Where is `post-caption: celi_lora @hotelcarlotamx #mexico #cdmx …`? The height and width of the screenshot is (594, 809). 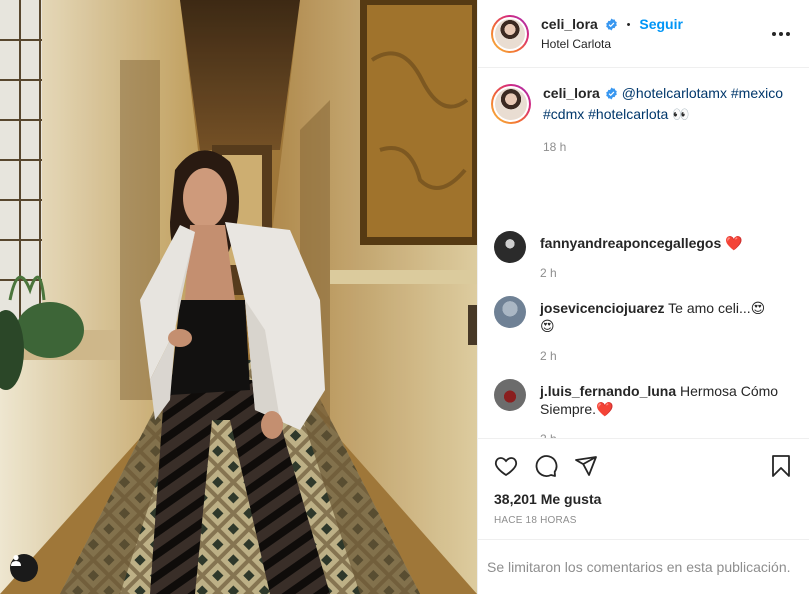
post-caption: celi_lora @hotelcarlotamx #mexico #cdmx … is located at coordinates (642, 120).